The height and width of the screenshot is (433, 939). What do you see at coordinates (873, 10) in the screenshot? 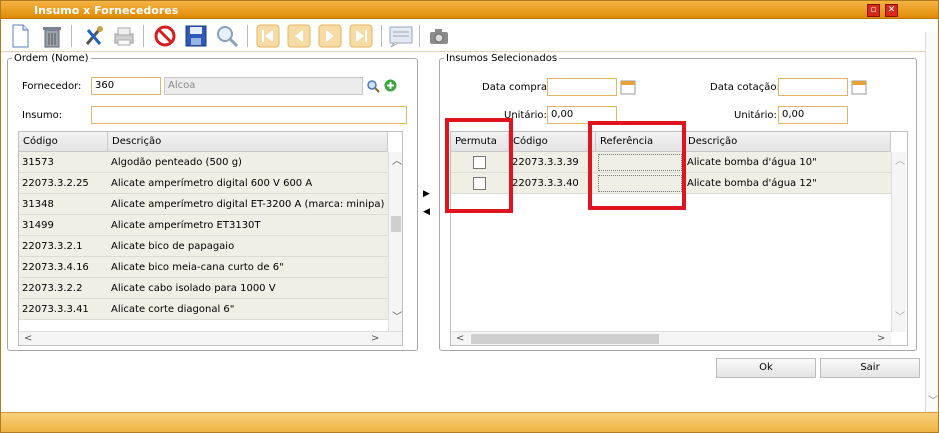
I see `maximize-icon: ▫` at bounding box center [873, 10].